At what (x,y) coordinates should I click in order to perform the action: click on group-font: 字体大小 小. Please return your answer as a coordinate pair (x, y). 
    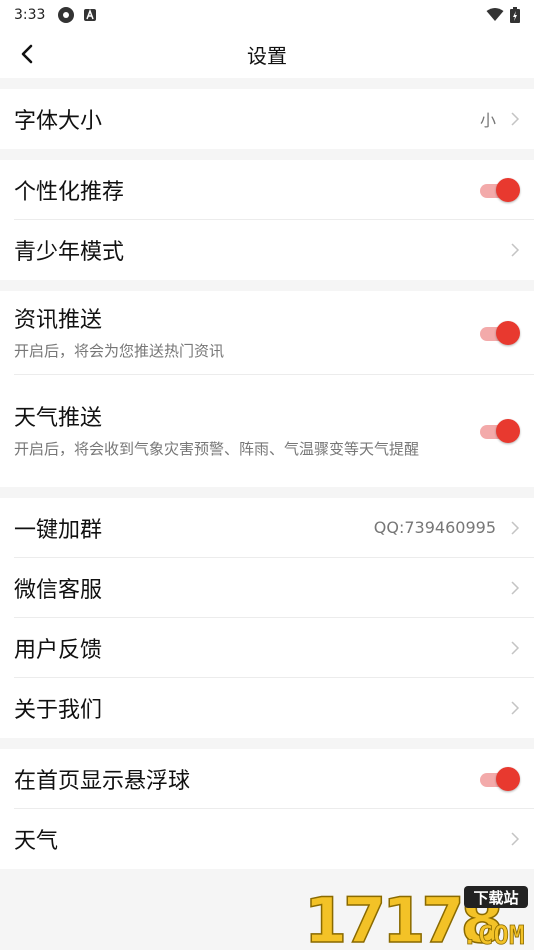
    Looking at the image, I should click on (267, 119).